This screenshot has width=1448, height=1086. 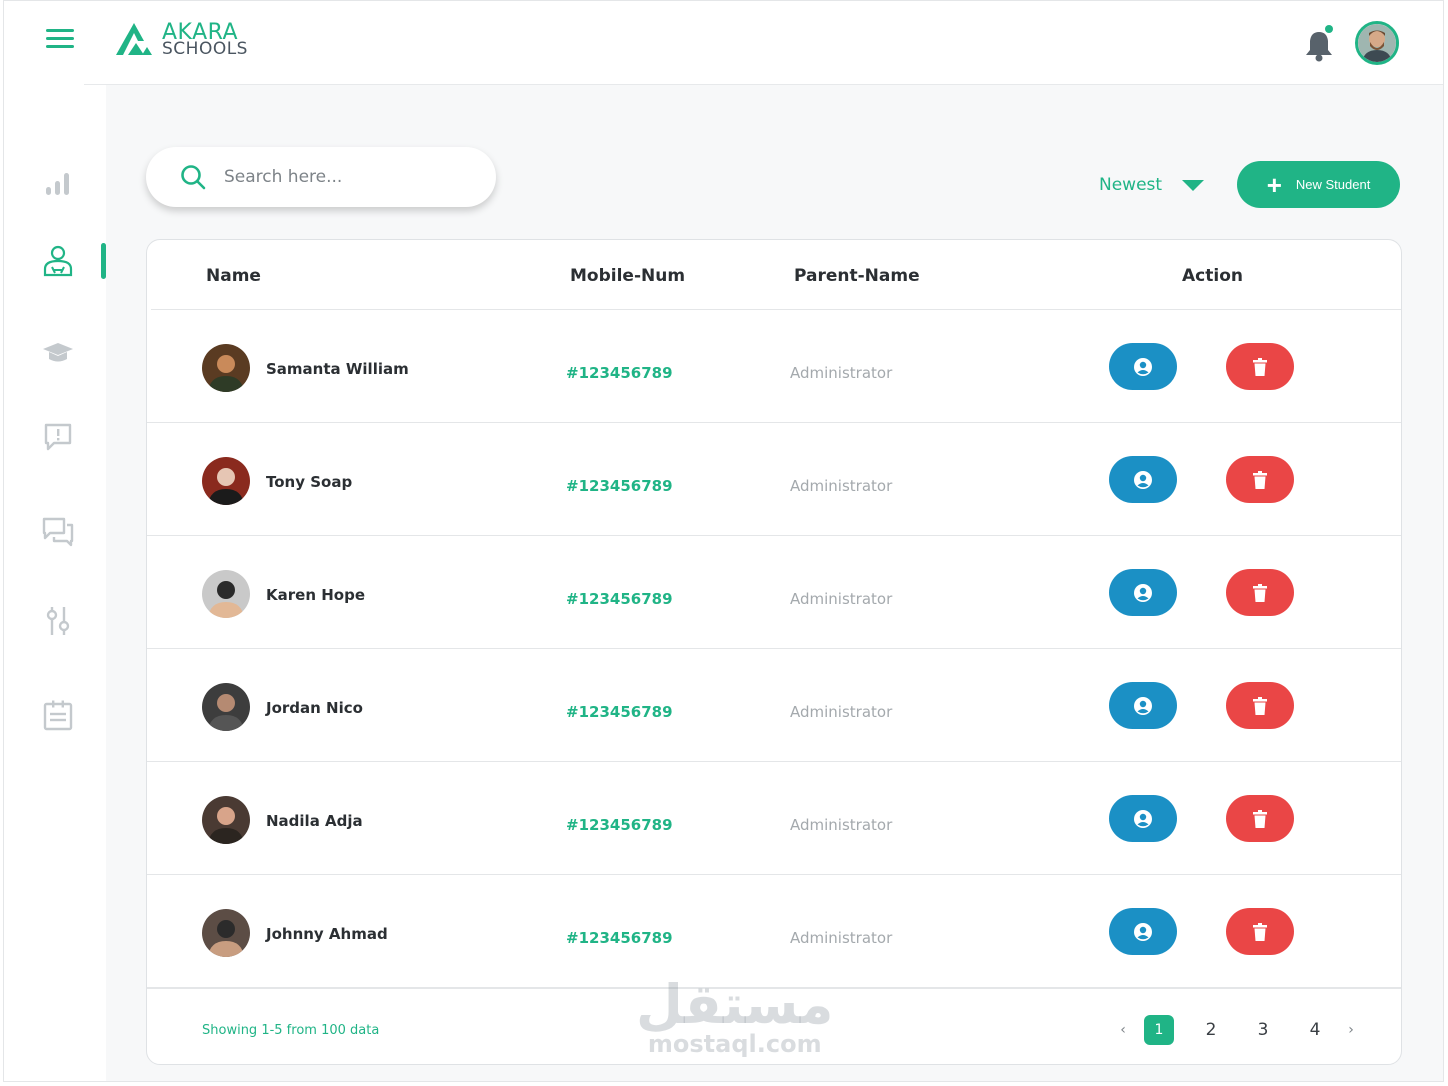 I want to click on alert-message-icon, so click(x=58, y=437).